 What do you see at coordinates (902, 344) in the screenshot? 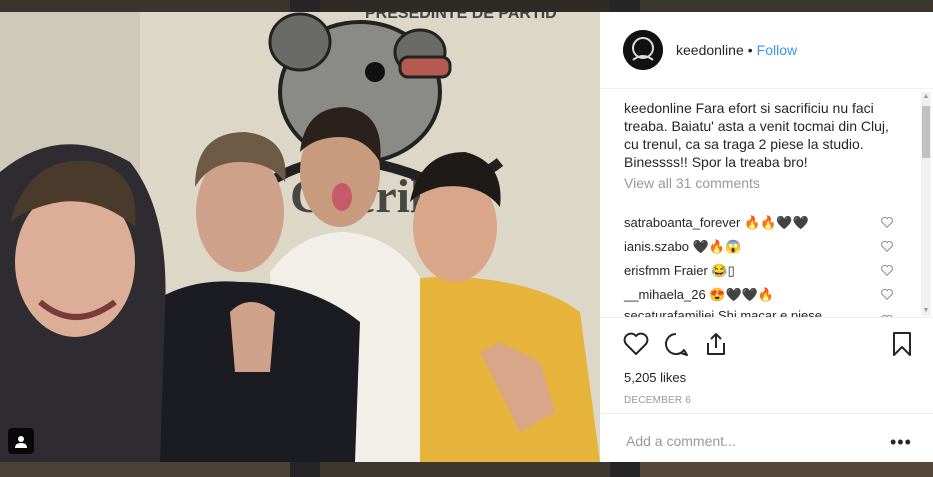
I see `bookmark-icon` at bounding box center [902, 344].